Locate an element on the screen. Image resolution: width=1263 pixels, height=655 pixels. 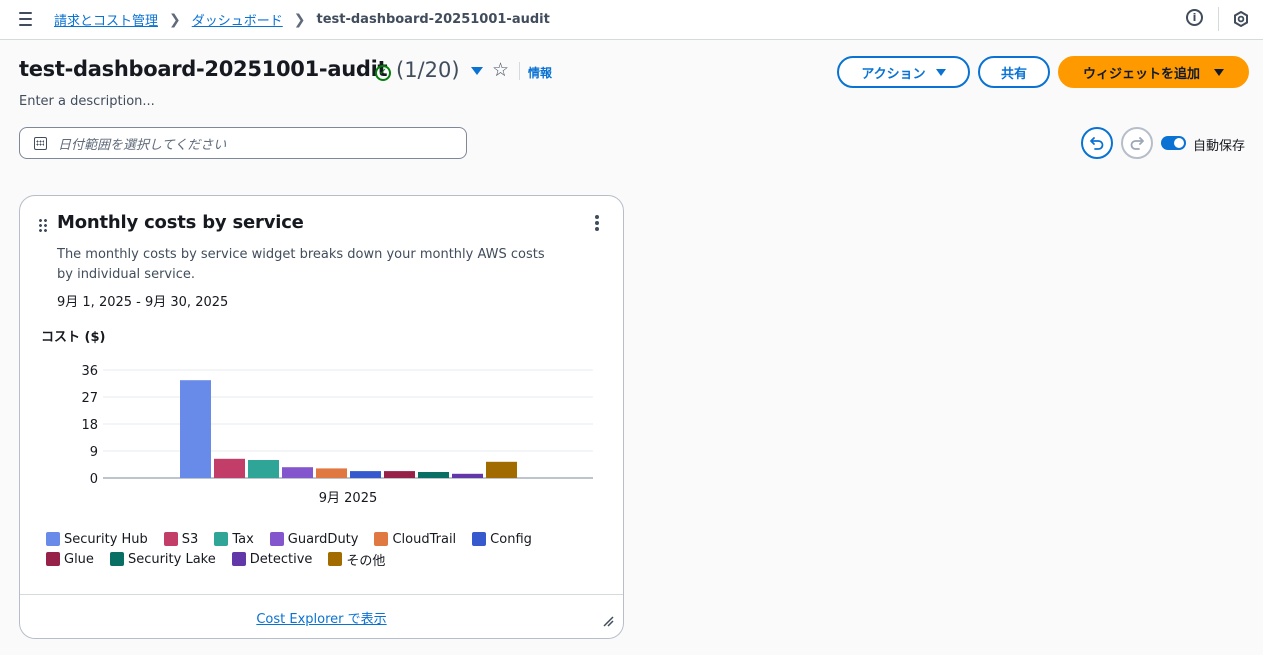
add-widget-button-label: ウィジェットを追加 is located at coordinates (1141, 74).